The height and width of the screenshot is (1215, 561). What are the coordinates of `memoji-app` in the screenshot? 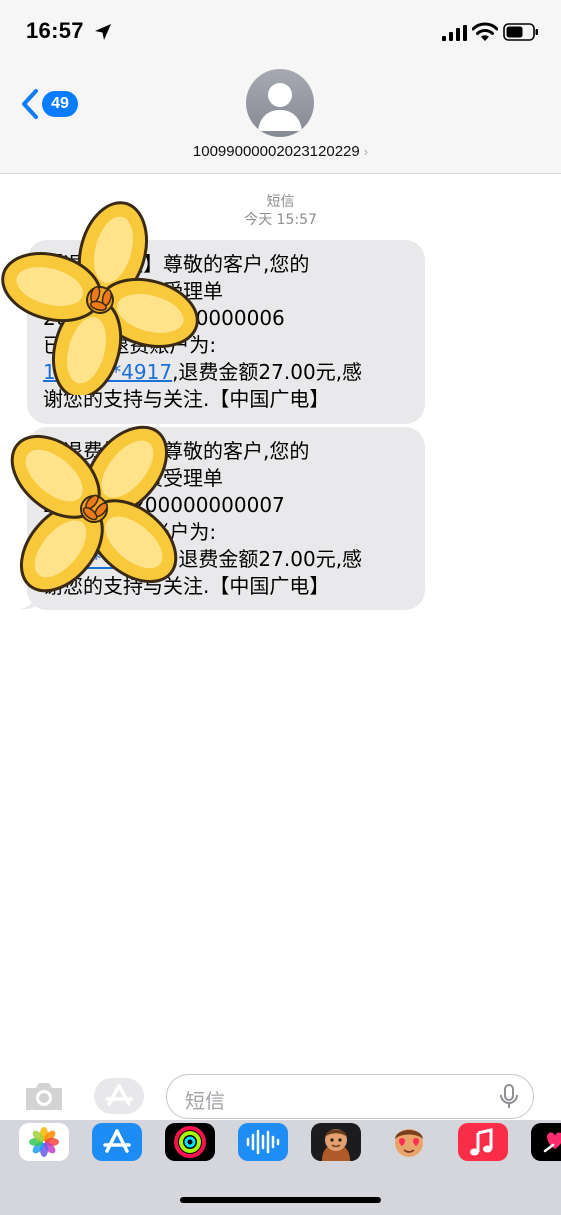 It's located at (336, 1142).